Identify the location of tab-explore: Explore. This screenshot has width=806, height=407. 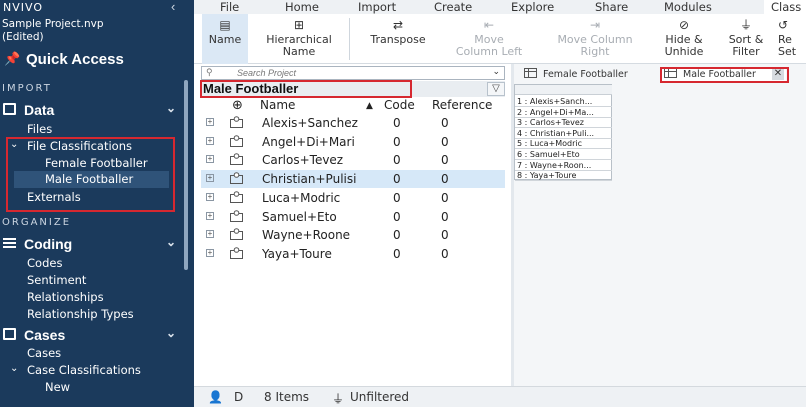
(532, 7).